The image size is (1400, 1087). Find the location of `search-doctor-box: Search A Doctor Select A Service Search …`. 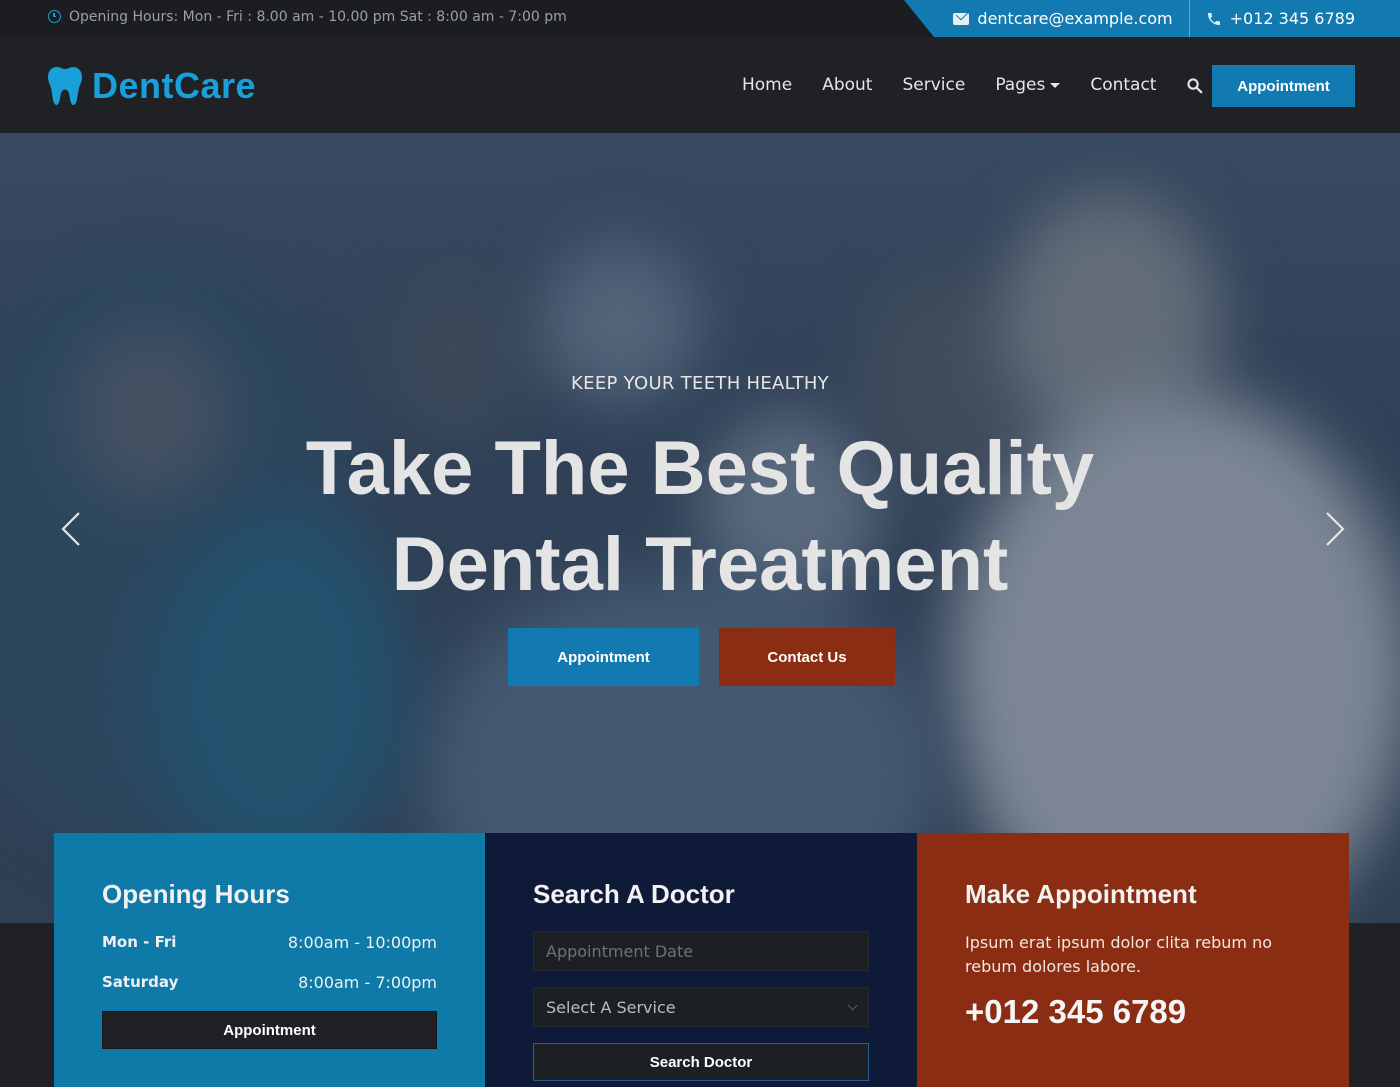

search-doctor-box: Search A Doctor Select A Service Search … is located at coordinates (701, 960).